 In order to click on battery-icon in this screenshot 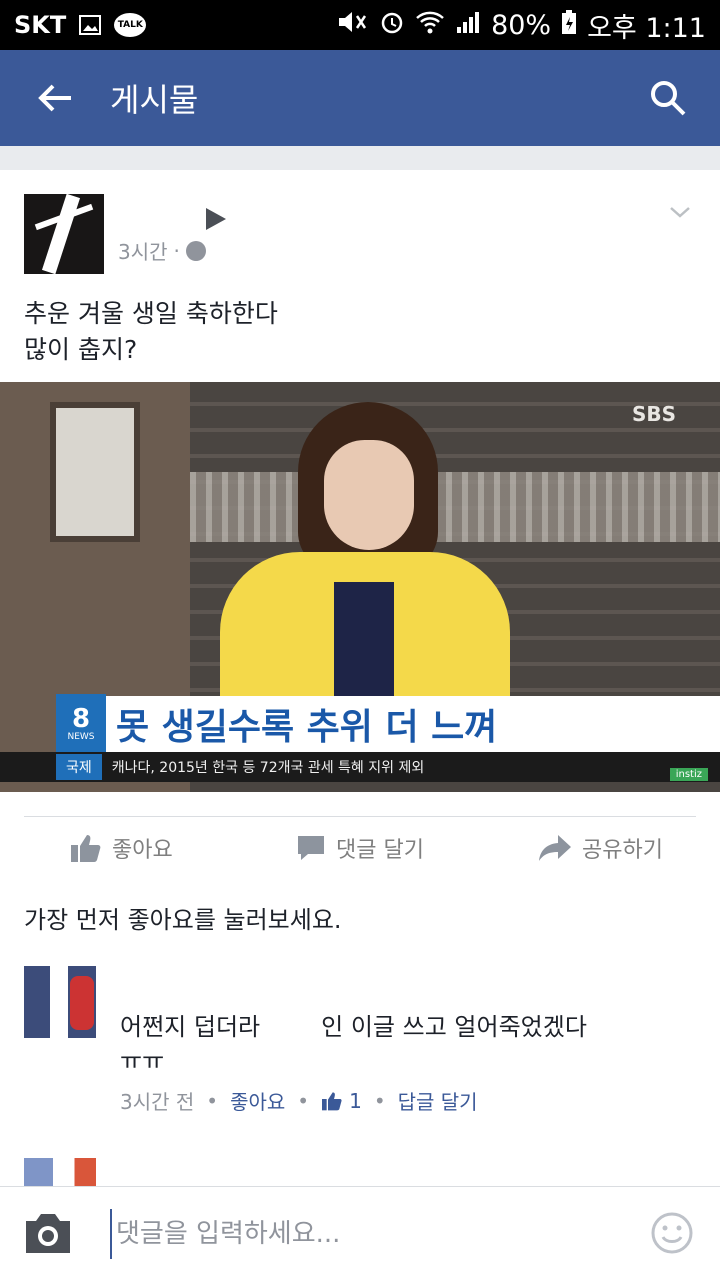, I will do `click(569, 25)`.